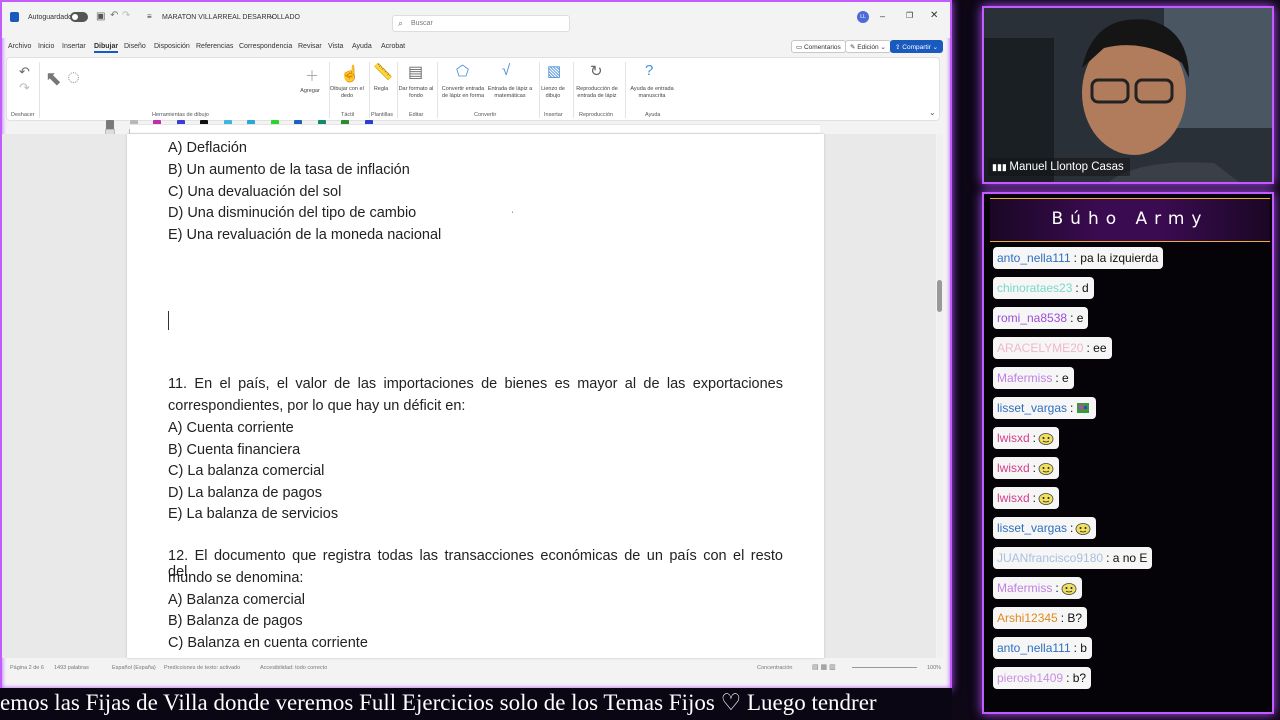  I want to click on chat-message: anto_nella111: b, so click(1042, 648).